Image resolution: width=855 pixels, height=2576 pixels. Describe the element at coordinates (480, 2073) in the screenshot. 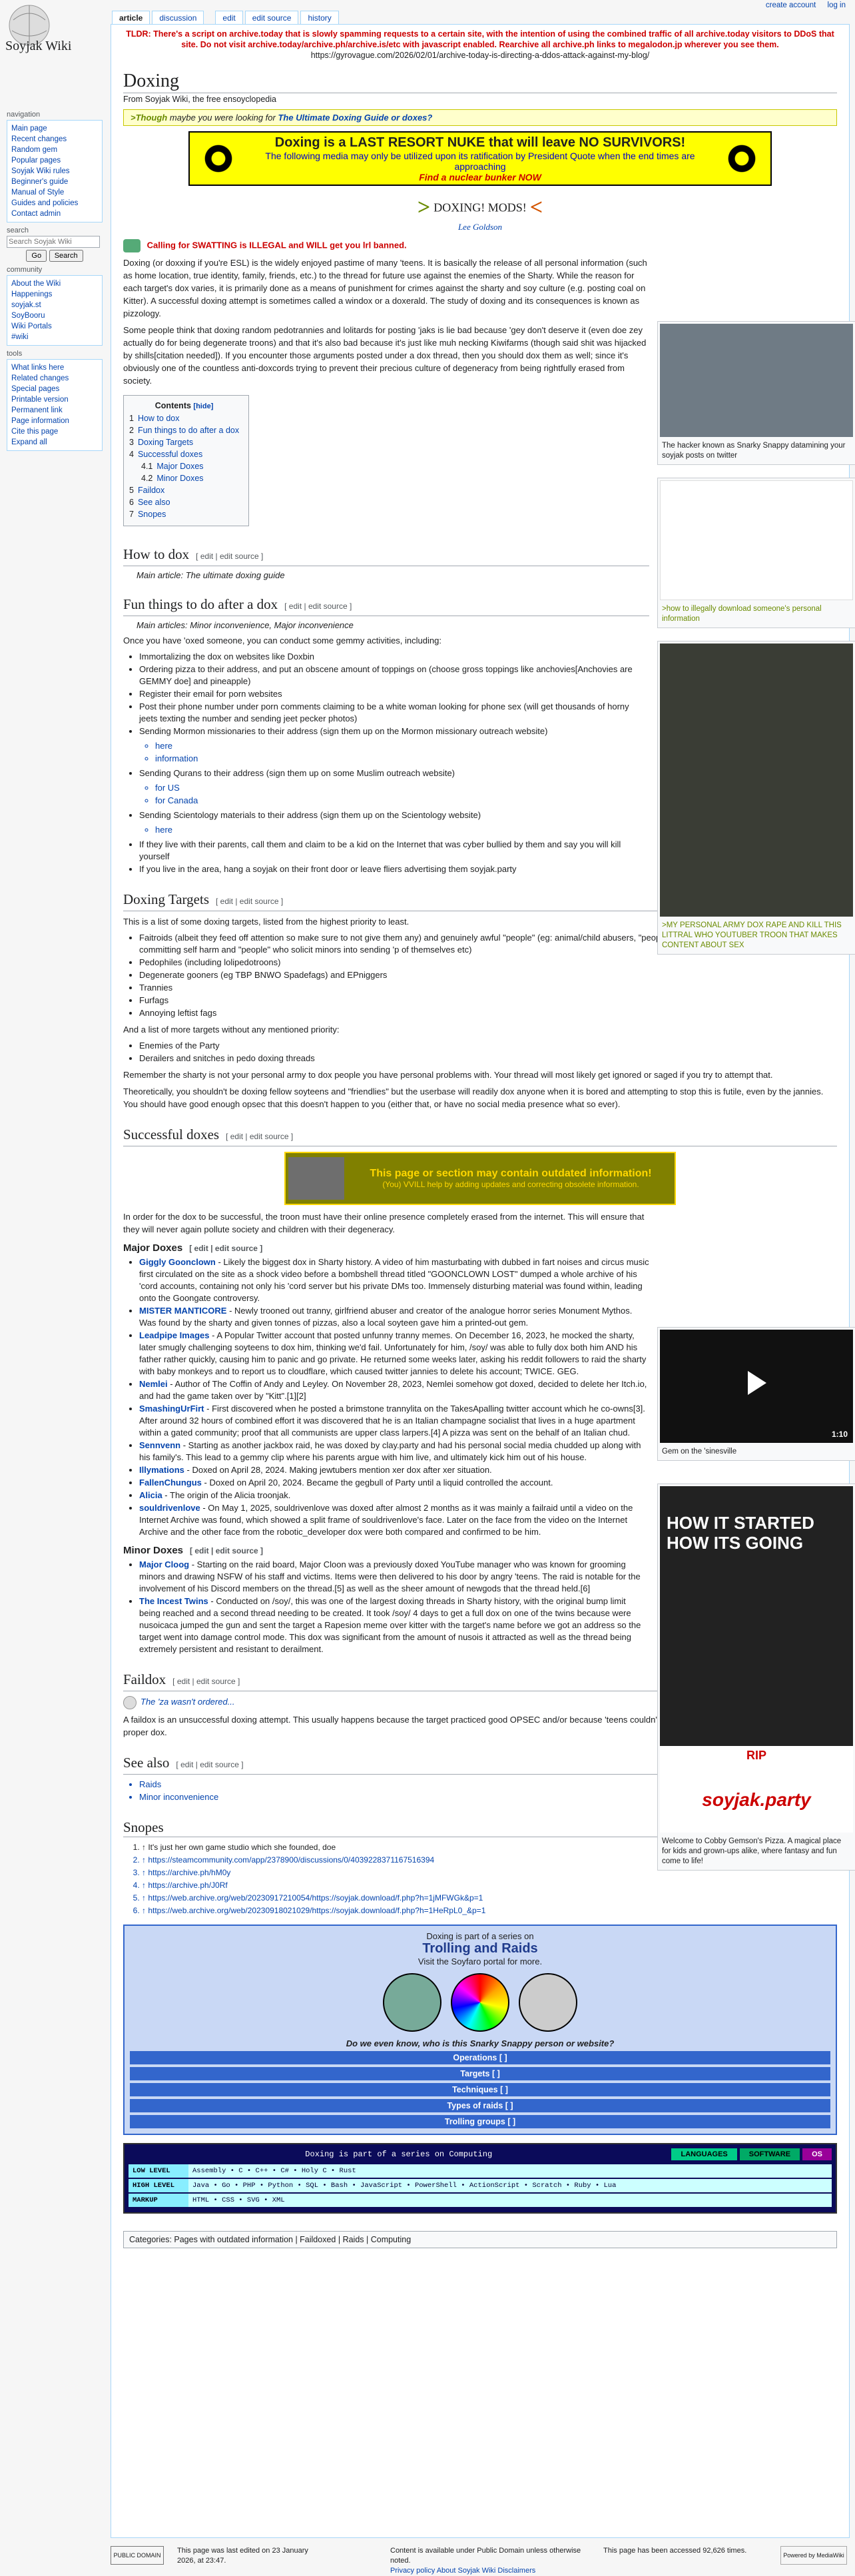

I see `navbox-row-targets: Targets [ ]` at that location.